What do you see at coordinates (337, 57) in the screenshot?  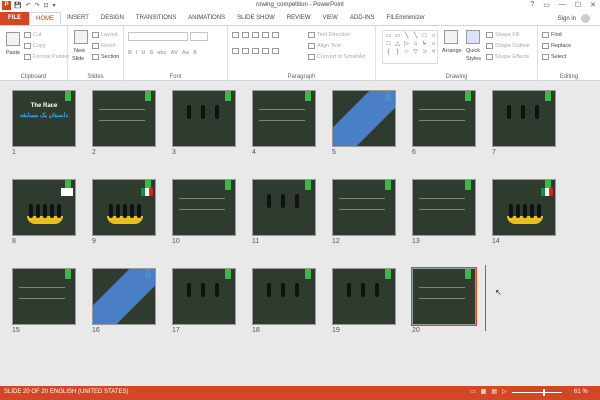 I see `convert-smartart-button: Convert to SmartArt` at bounding box center [337, 57].